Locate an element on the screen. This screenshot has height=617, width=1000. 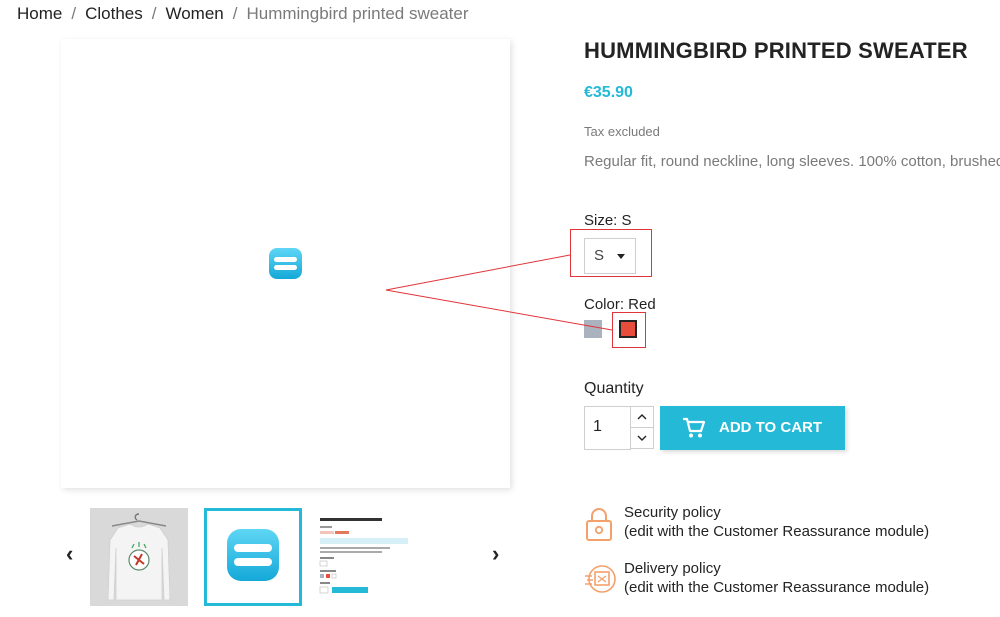
thumbnail-logo-selected is located at coordinates (253, 557).